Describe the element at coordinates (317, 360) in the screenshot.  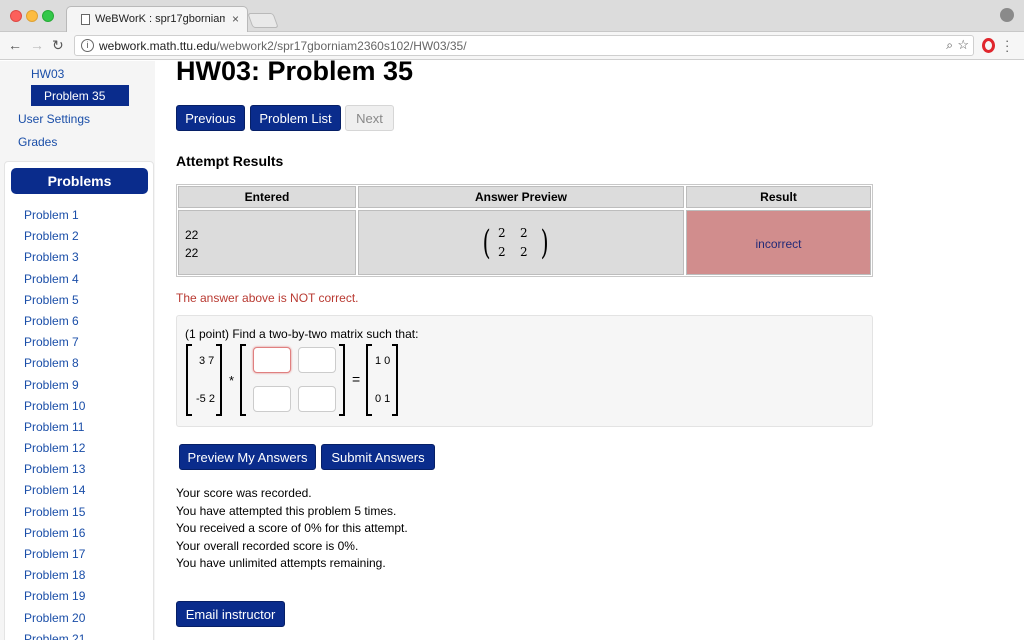
I see `answer-input-r1c2` at that location.